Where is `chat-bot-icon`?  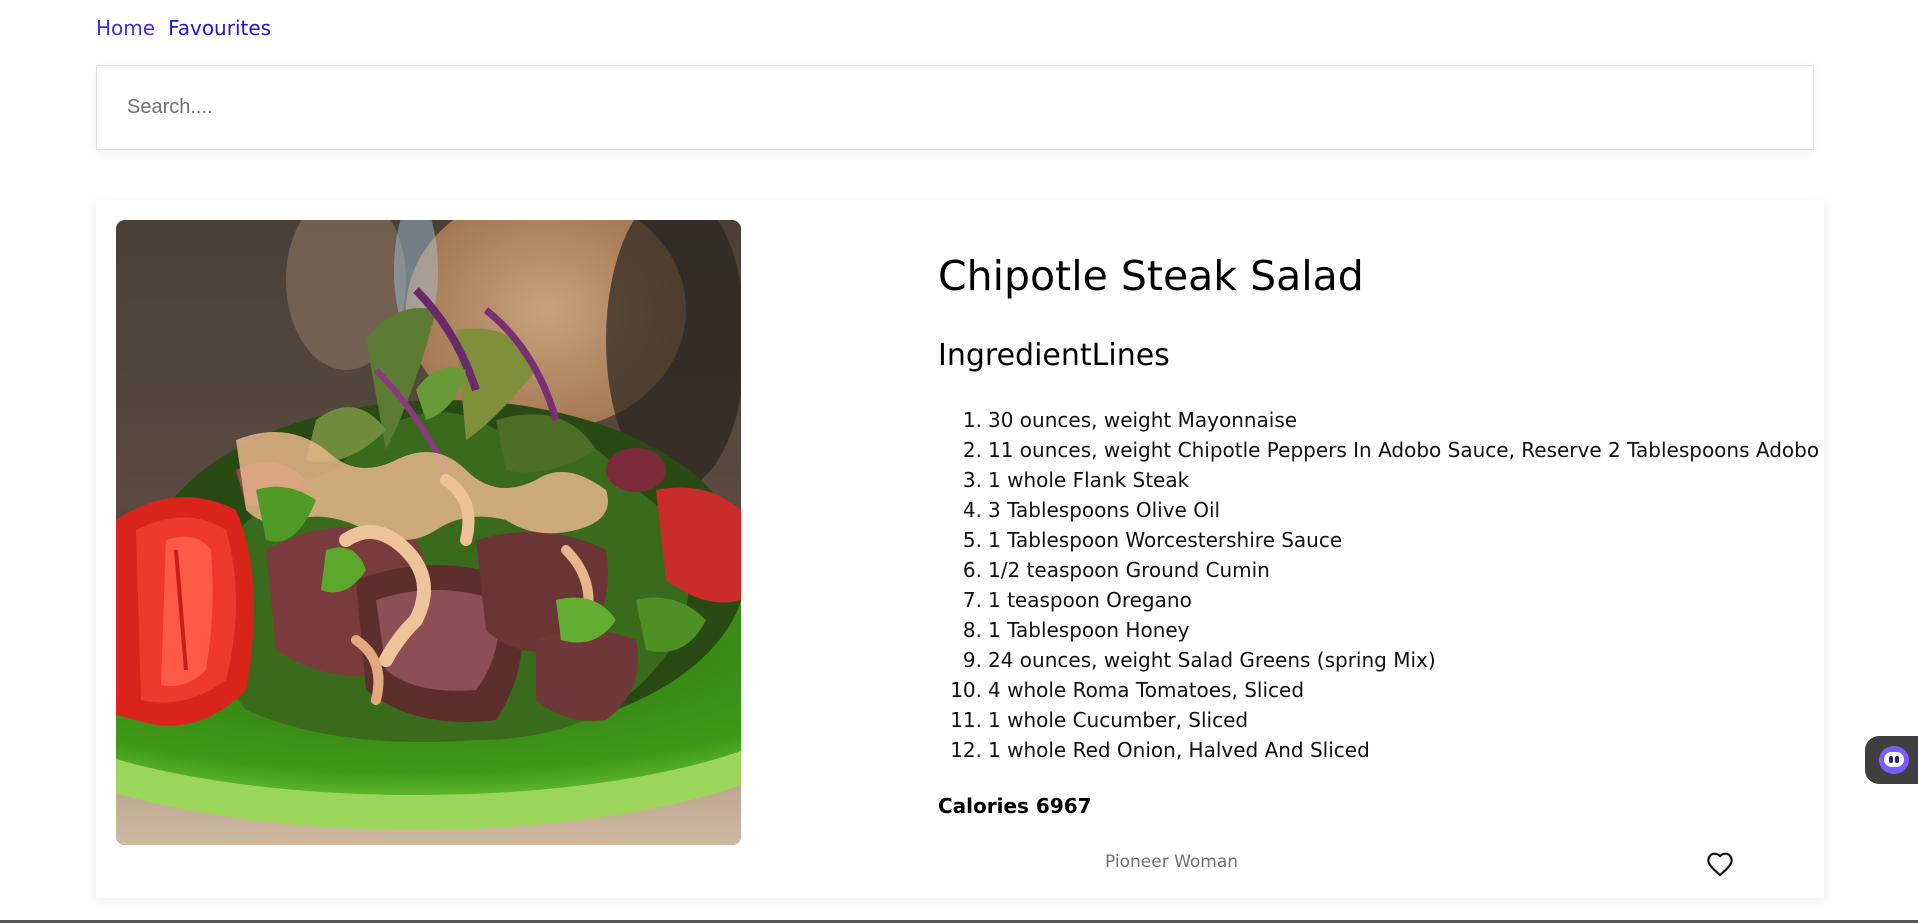 chat-bot-icon is located at coordinates (1894, 760).